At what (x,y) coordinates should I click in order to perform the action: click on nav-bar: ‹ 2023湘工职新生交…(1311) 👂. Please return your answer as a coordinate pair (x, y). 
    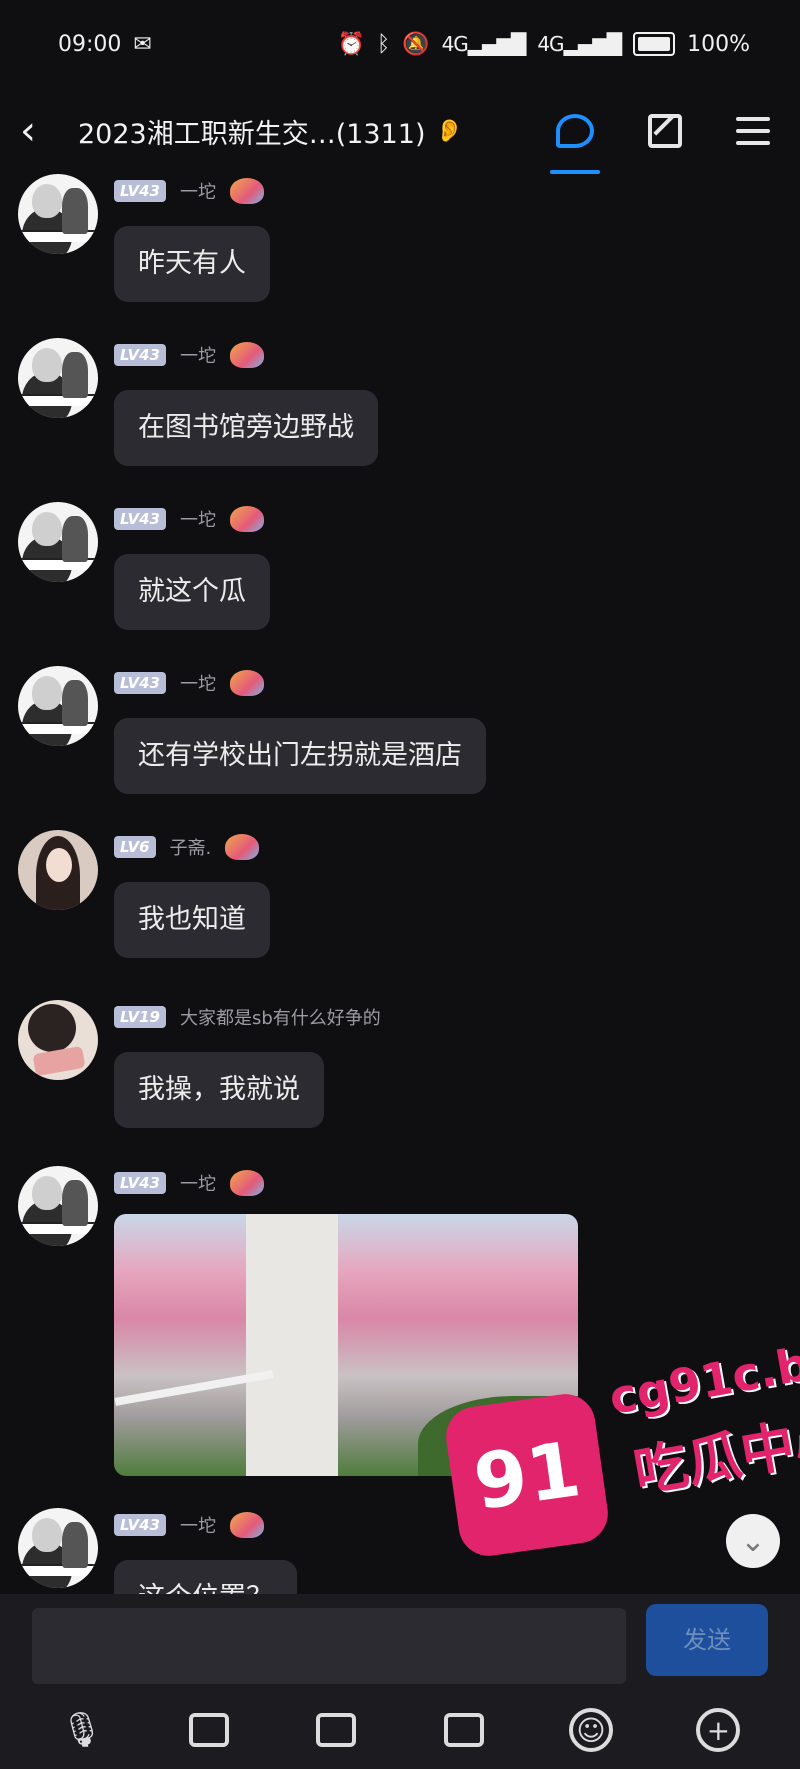
    Looking at the image, I should click on (400, 131).